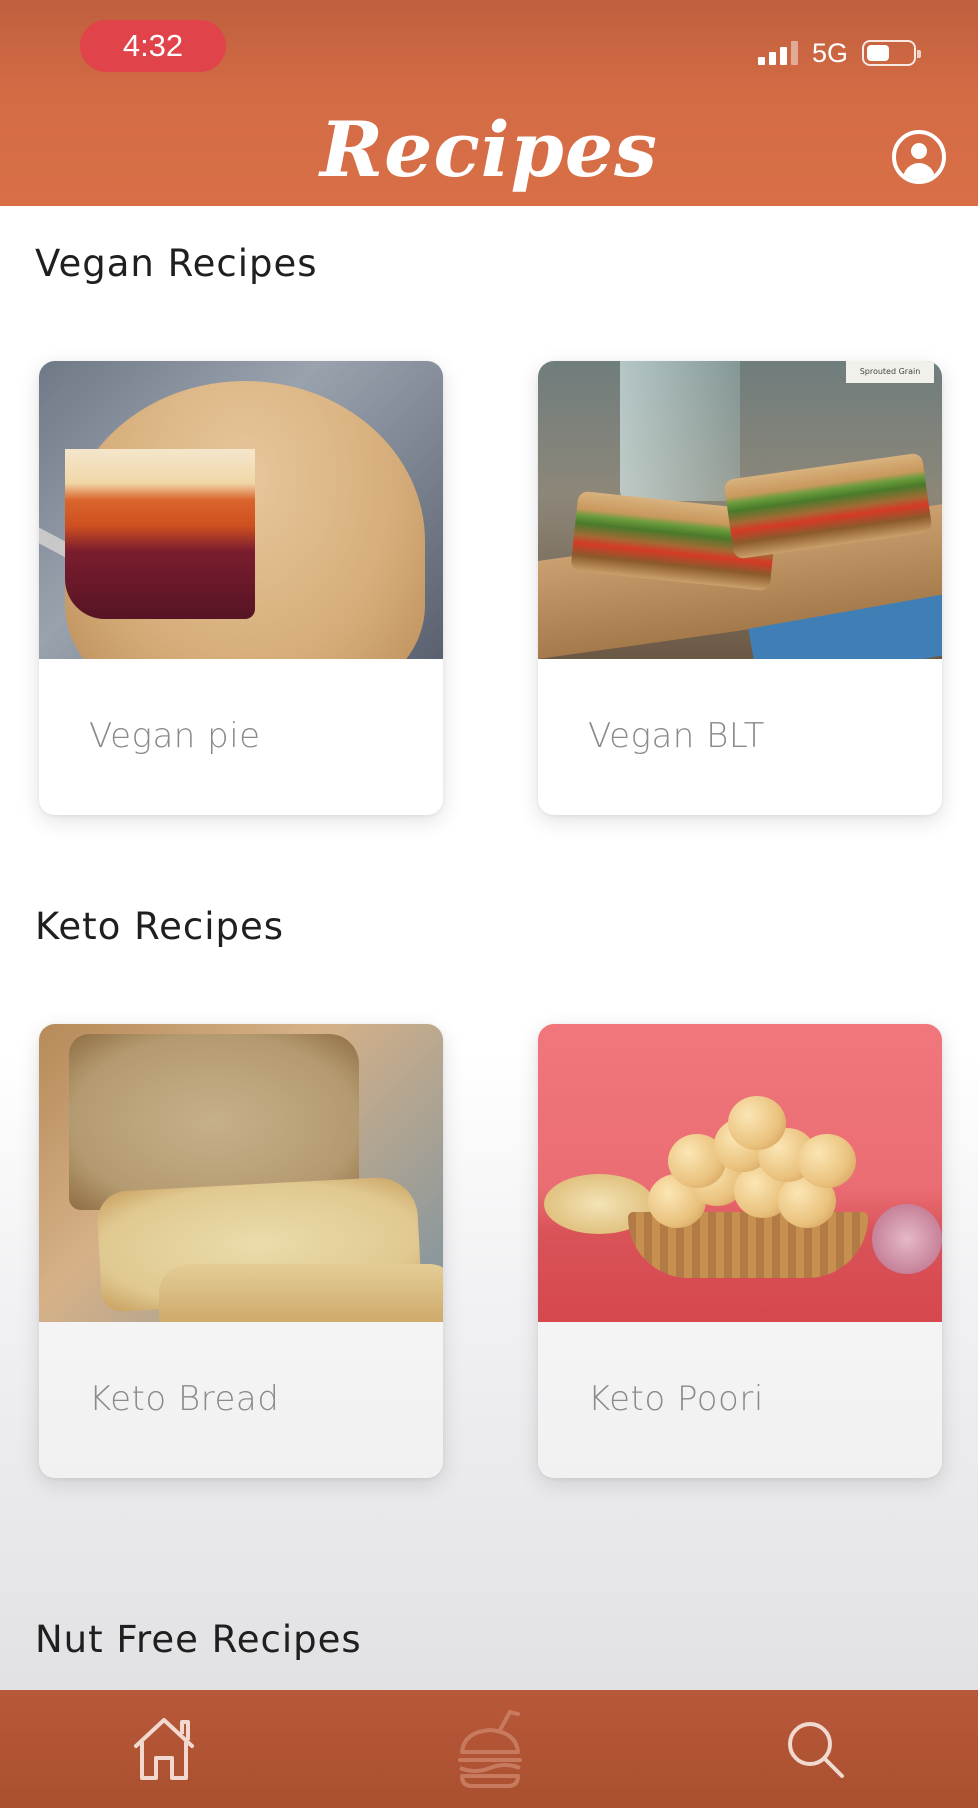  Describe the element at coordinates (153, 46) in the screenshot. I see `status-time: 4:32` at that location.